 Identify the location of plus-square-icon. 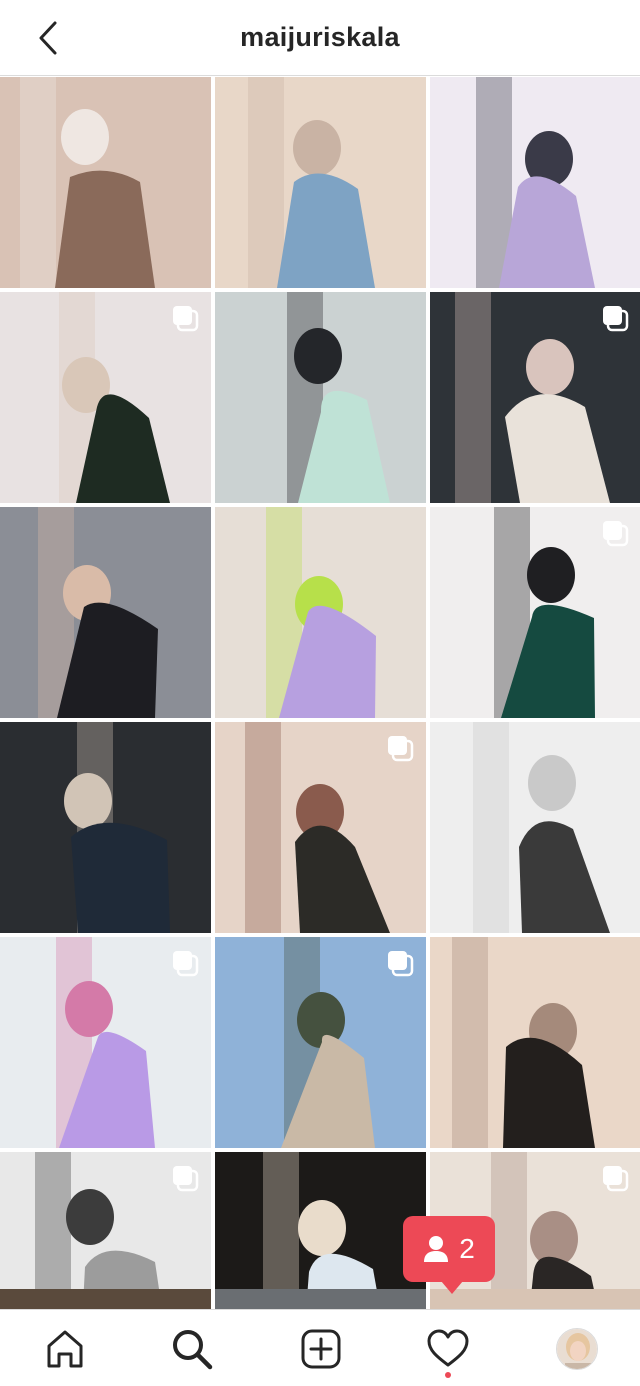
(321, 1349).